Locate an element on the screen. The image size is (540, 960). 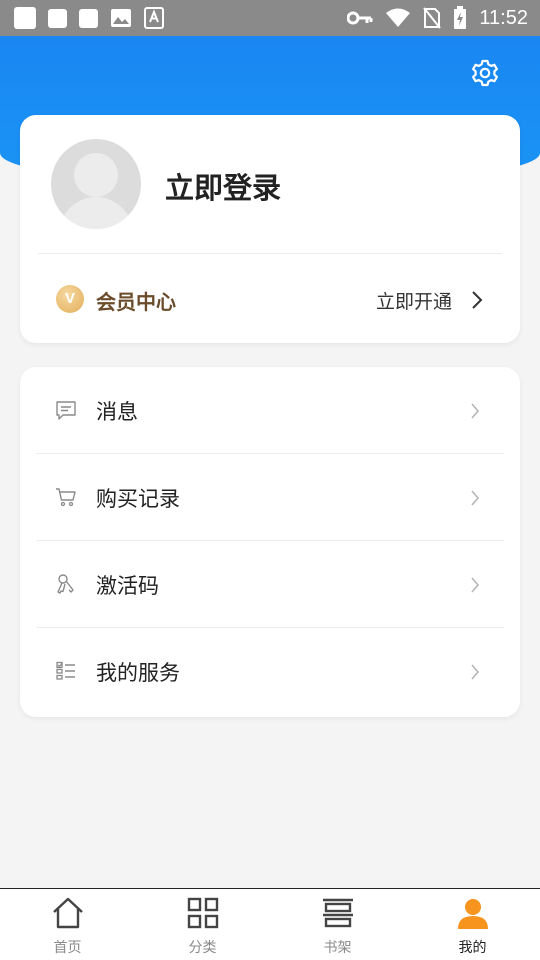
vip-badge-icon: V is located at coordinates (70, 299).